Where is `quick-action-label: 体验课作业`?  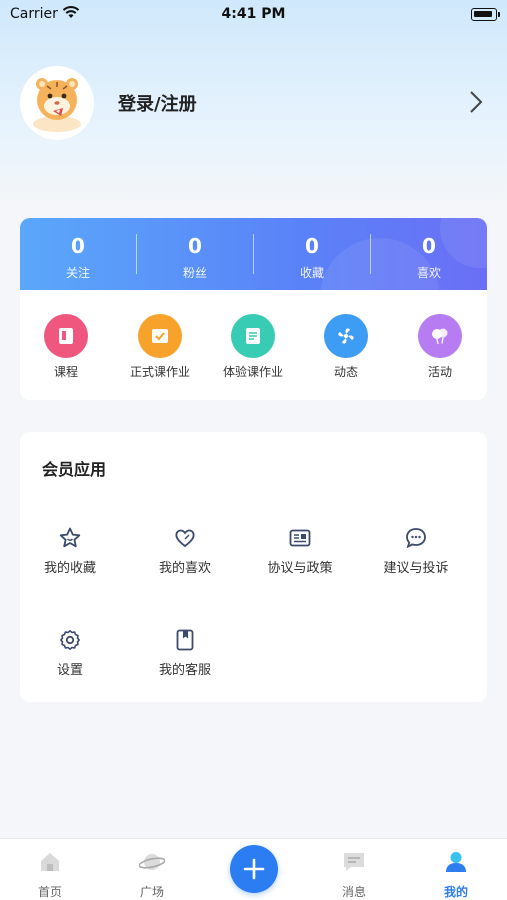 quick-action-label: 体验课作业 is located at coordinates (252, 372).